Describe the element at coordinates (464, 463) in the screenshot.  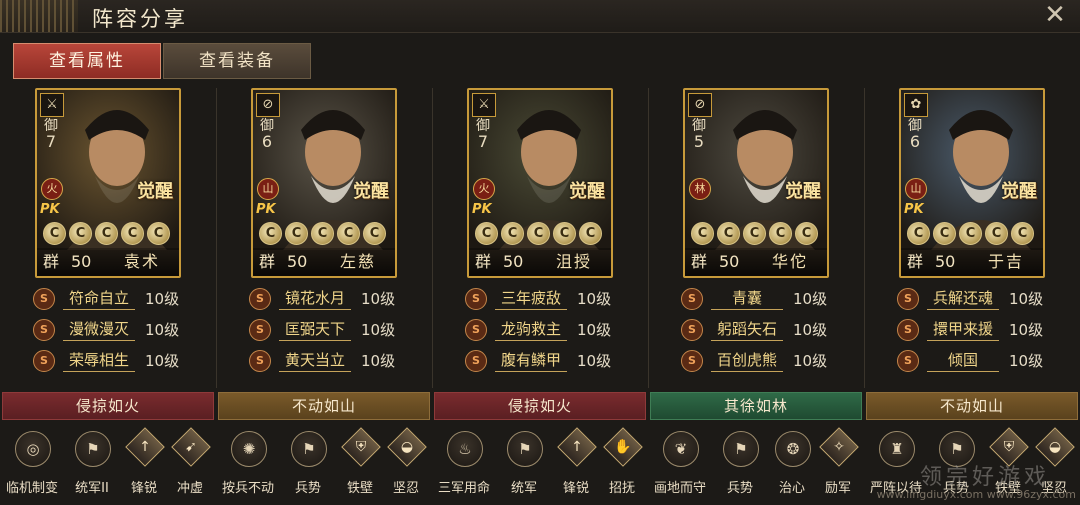
I see `formation-item: ♨ 三军用命` at that location.